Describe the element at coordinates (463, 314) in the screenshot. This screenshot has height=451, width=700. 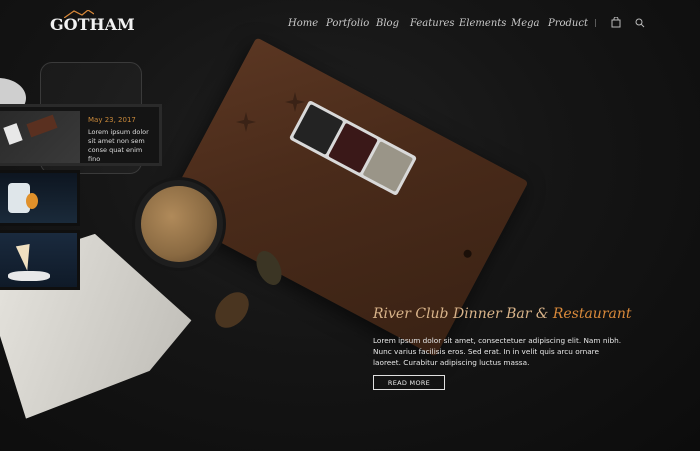
I see `hero-title-main: River Club Dinner Bar &` at that location.